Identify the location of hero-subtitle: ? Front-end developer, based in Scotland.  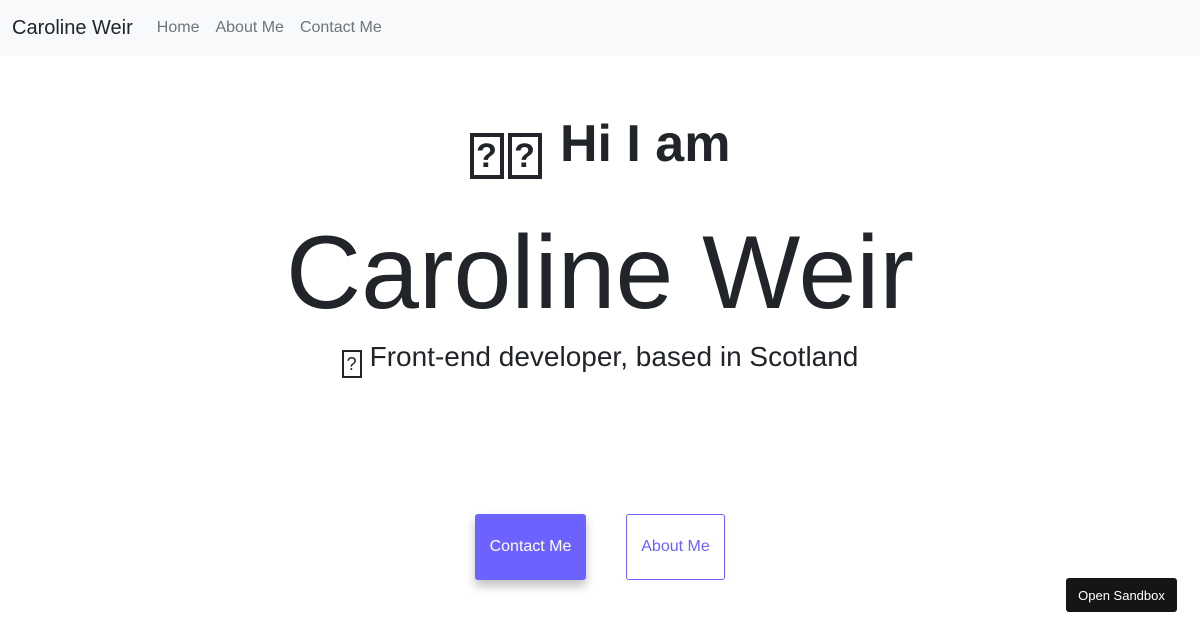
(600, 358).